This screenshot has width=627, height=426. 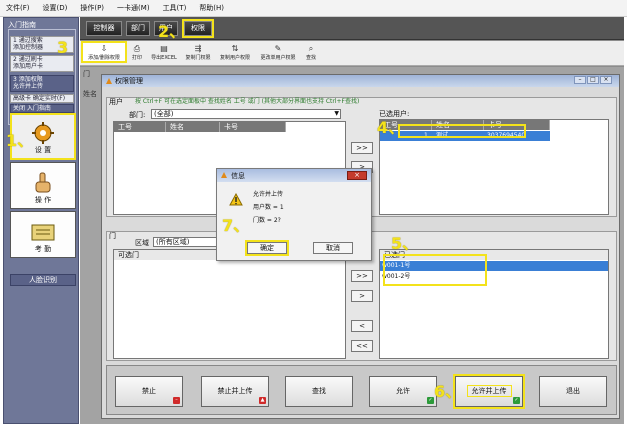 I want to click on background-door-label: 门, so click(x=86, y=74).